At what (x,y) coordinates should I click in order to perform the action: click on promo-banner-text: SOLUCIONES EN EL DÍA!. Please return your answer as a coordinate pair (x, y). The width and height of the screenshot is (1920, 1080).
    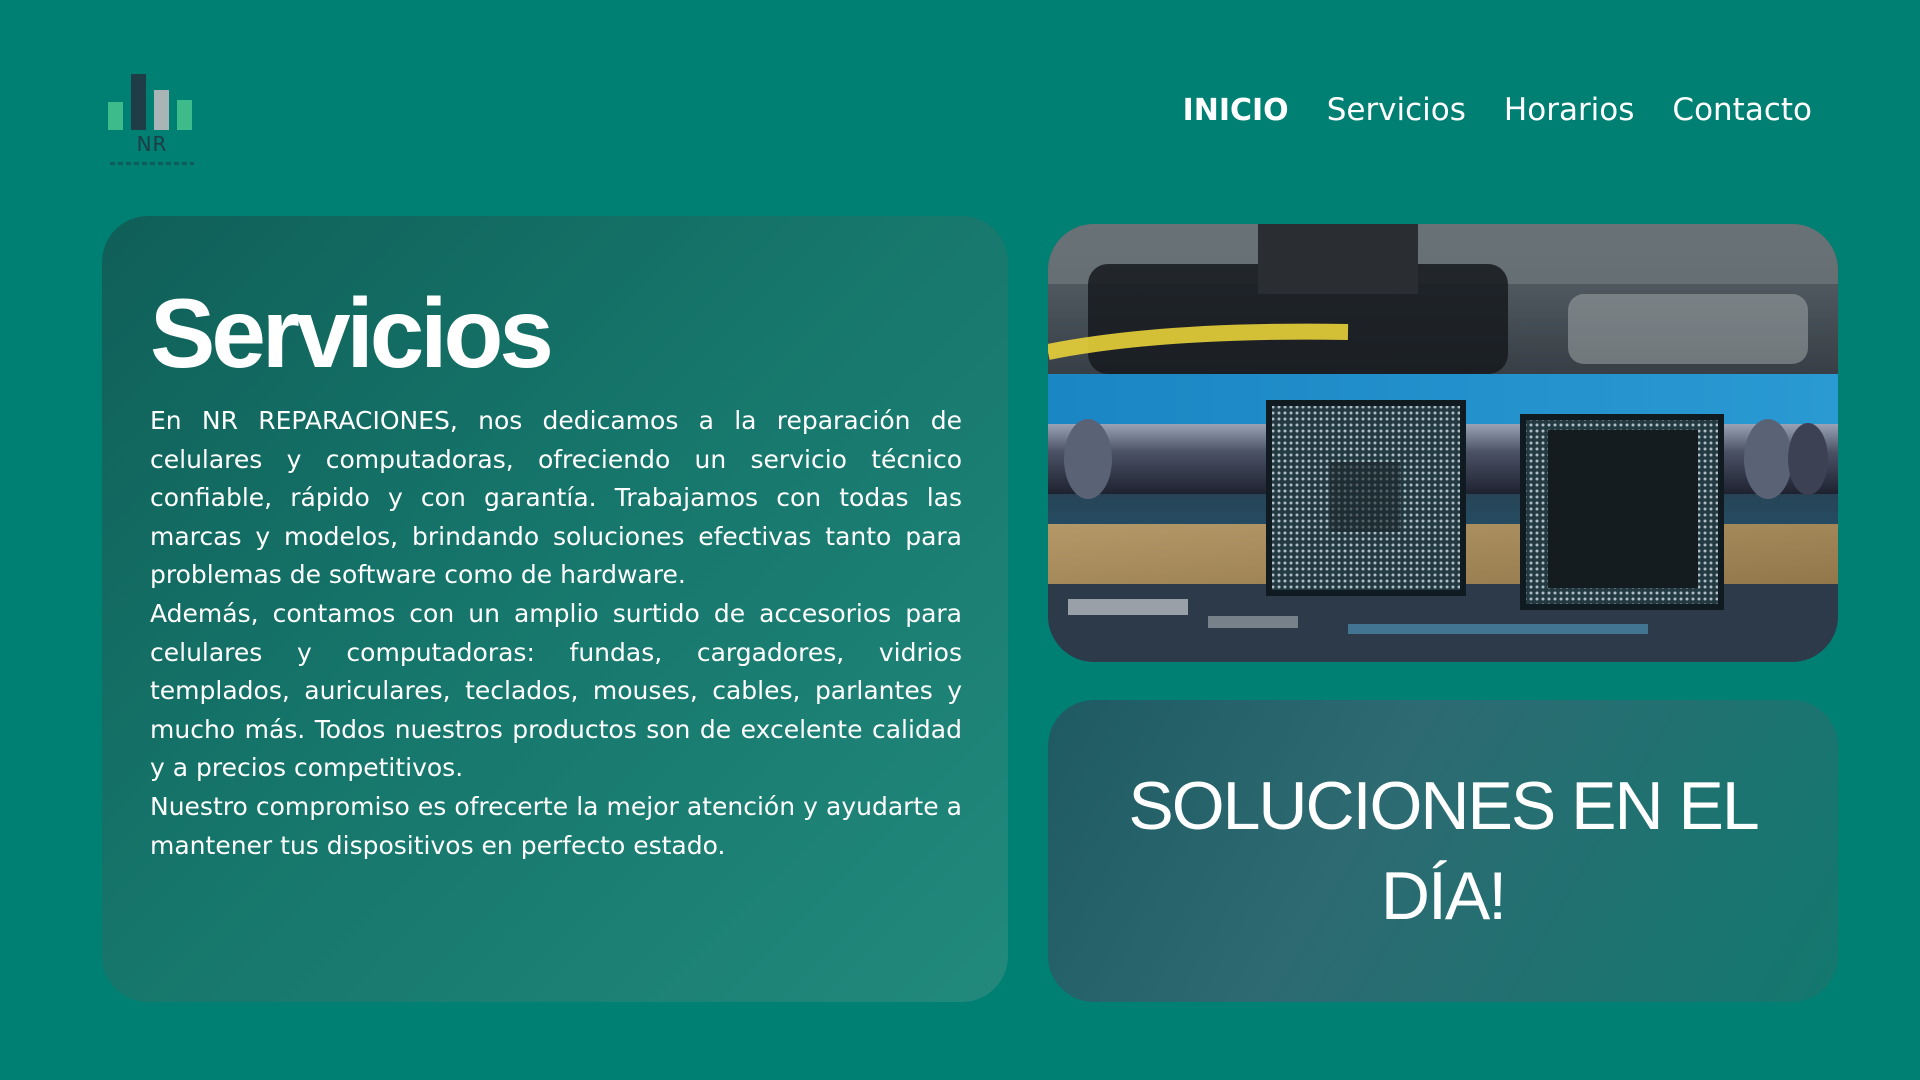
    Looking at the image, I should click on (1443, 851).